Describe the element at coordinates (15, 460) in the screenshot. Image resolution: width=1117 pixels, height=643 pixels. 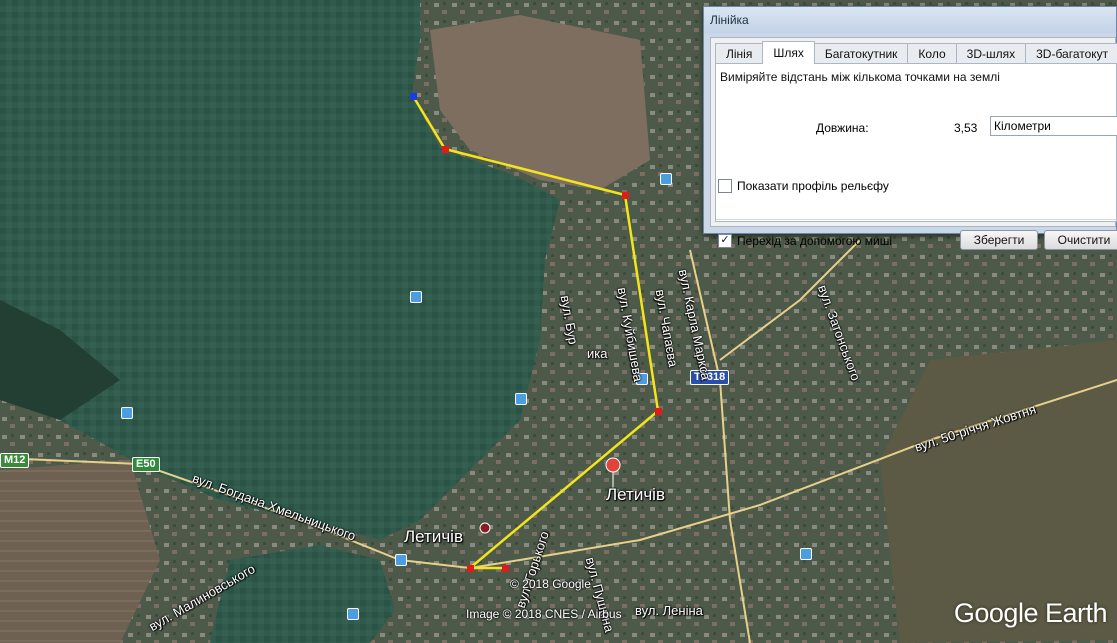
I see `road-shield-m12: M12` at that location.